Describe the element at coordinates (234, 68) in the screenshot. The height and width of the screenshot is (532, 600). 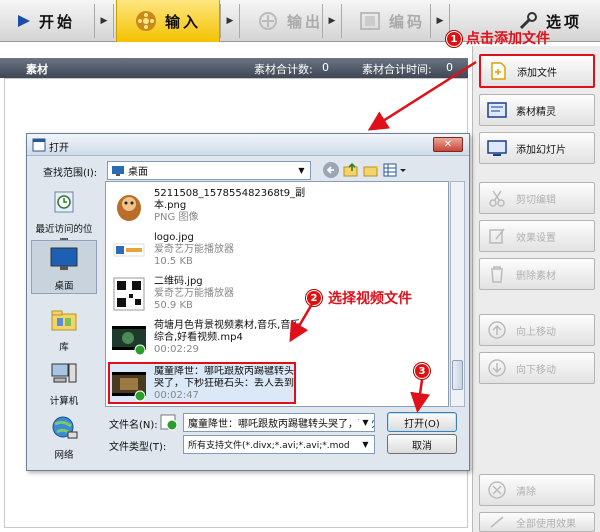
I see `material-header: 素材 素材合计数: 0 素材合计时间: 0` at that location.